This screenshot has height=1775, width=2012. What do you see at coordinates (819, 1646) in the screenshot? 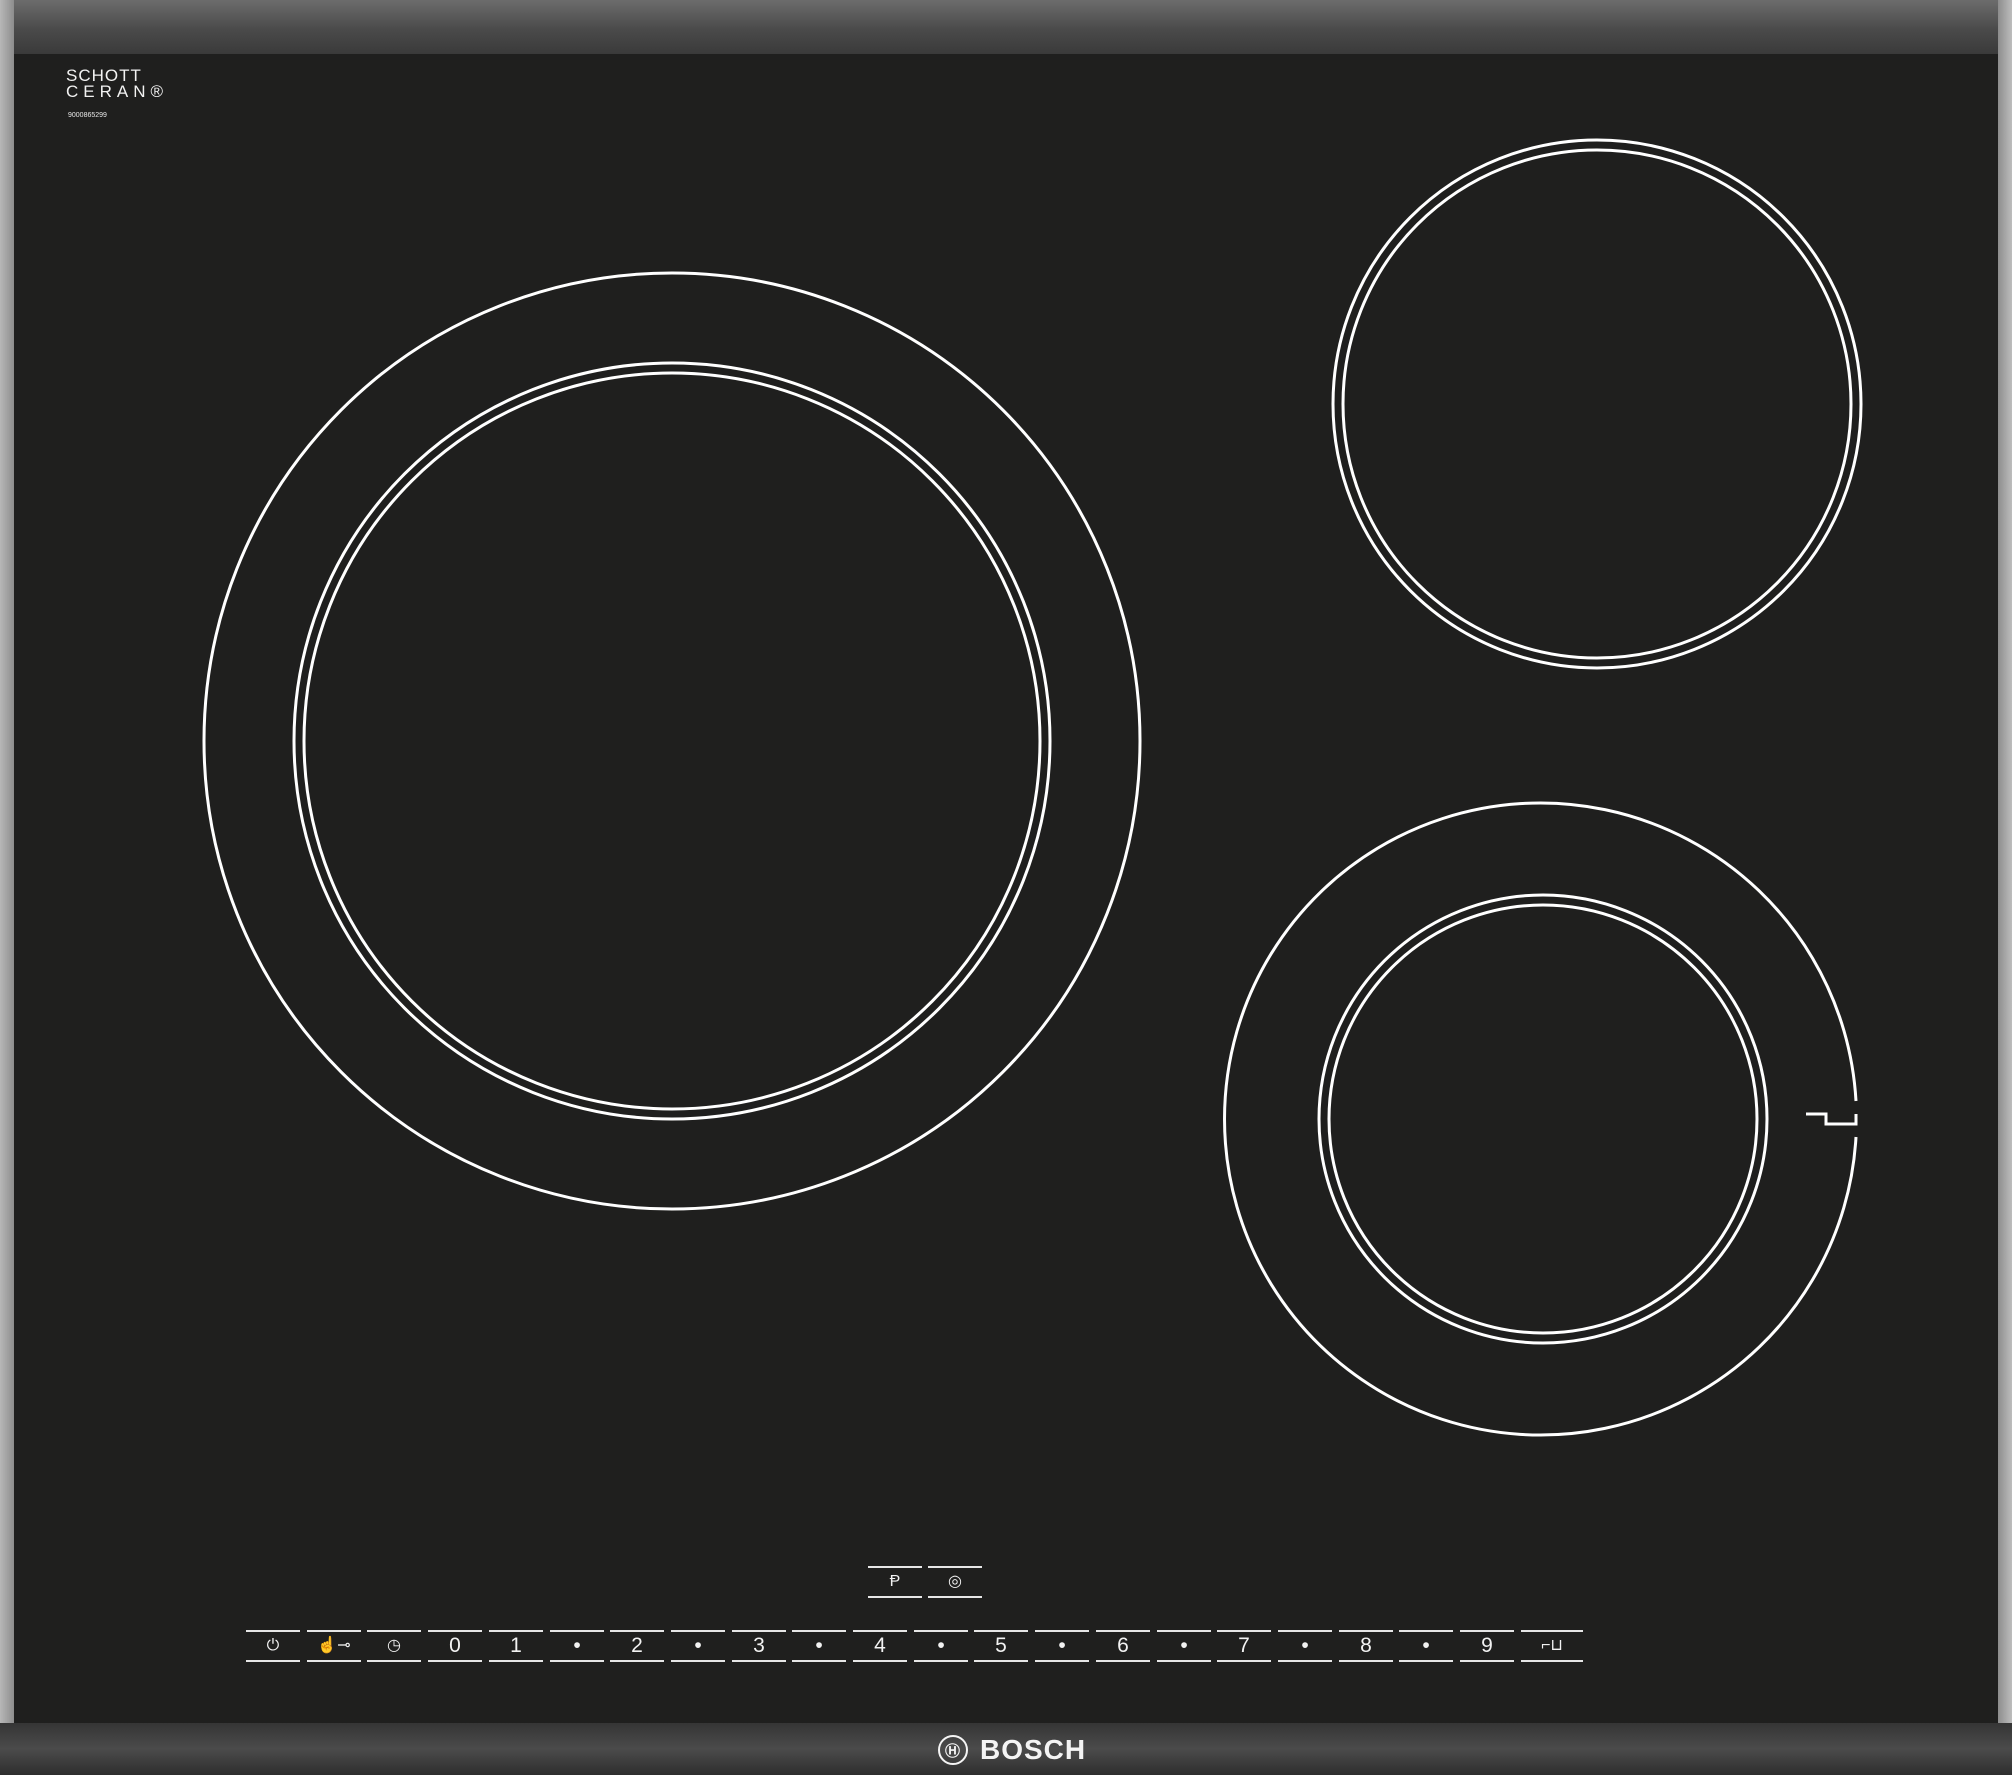
I see `power-level-3-5: •` at bounding box center [819, 1646].